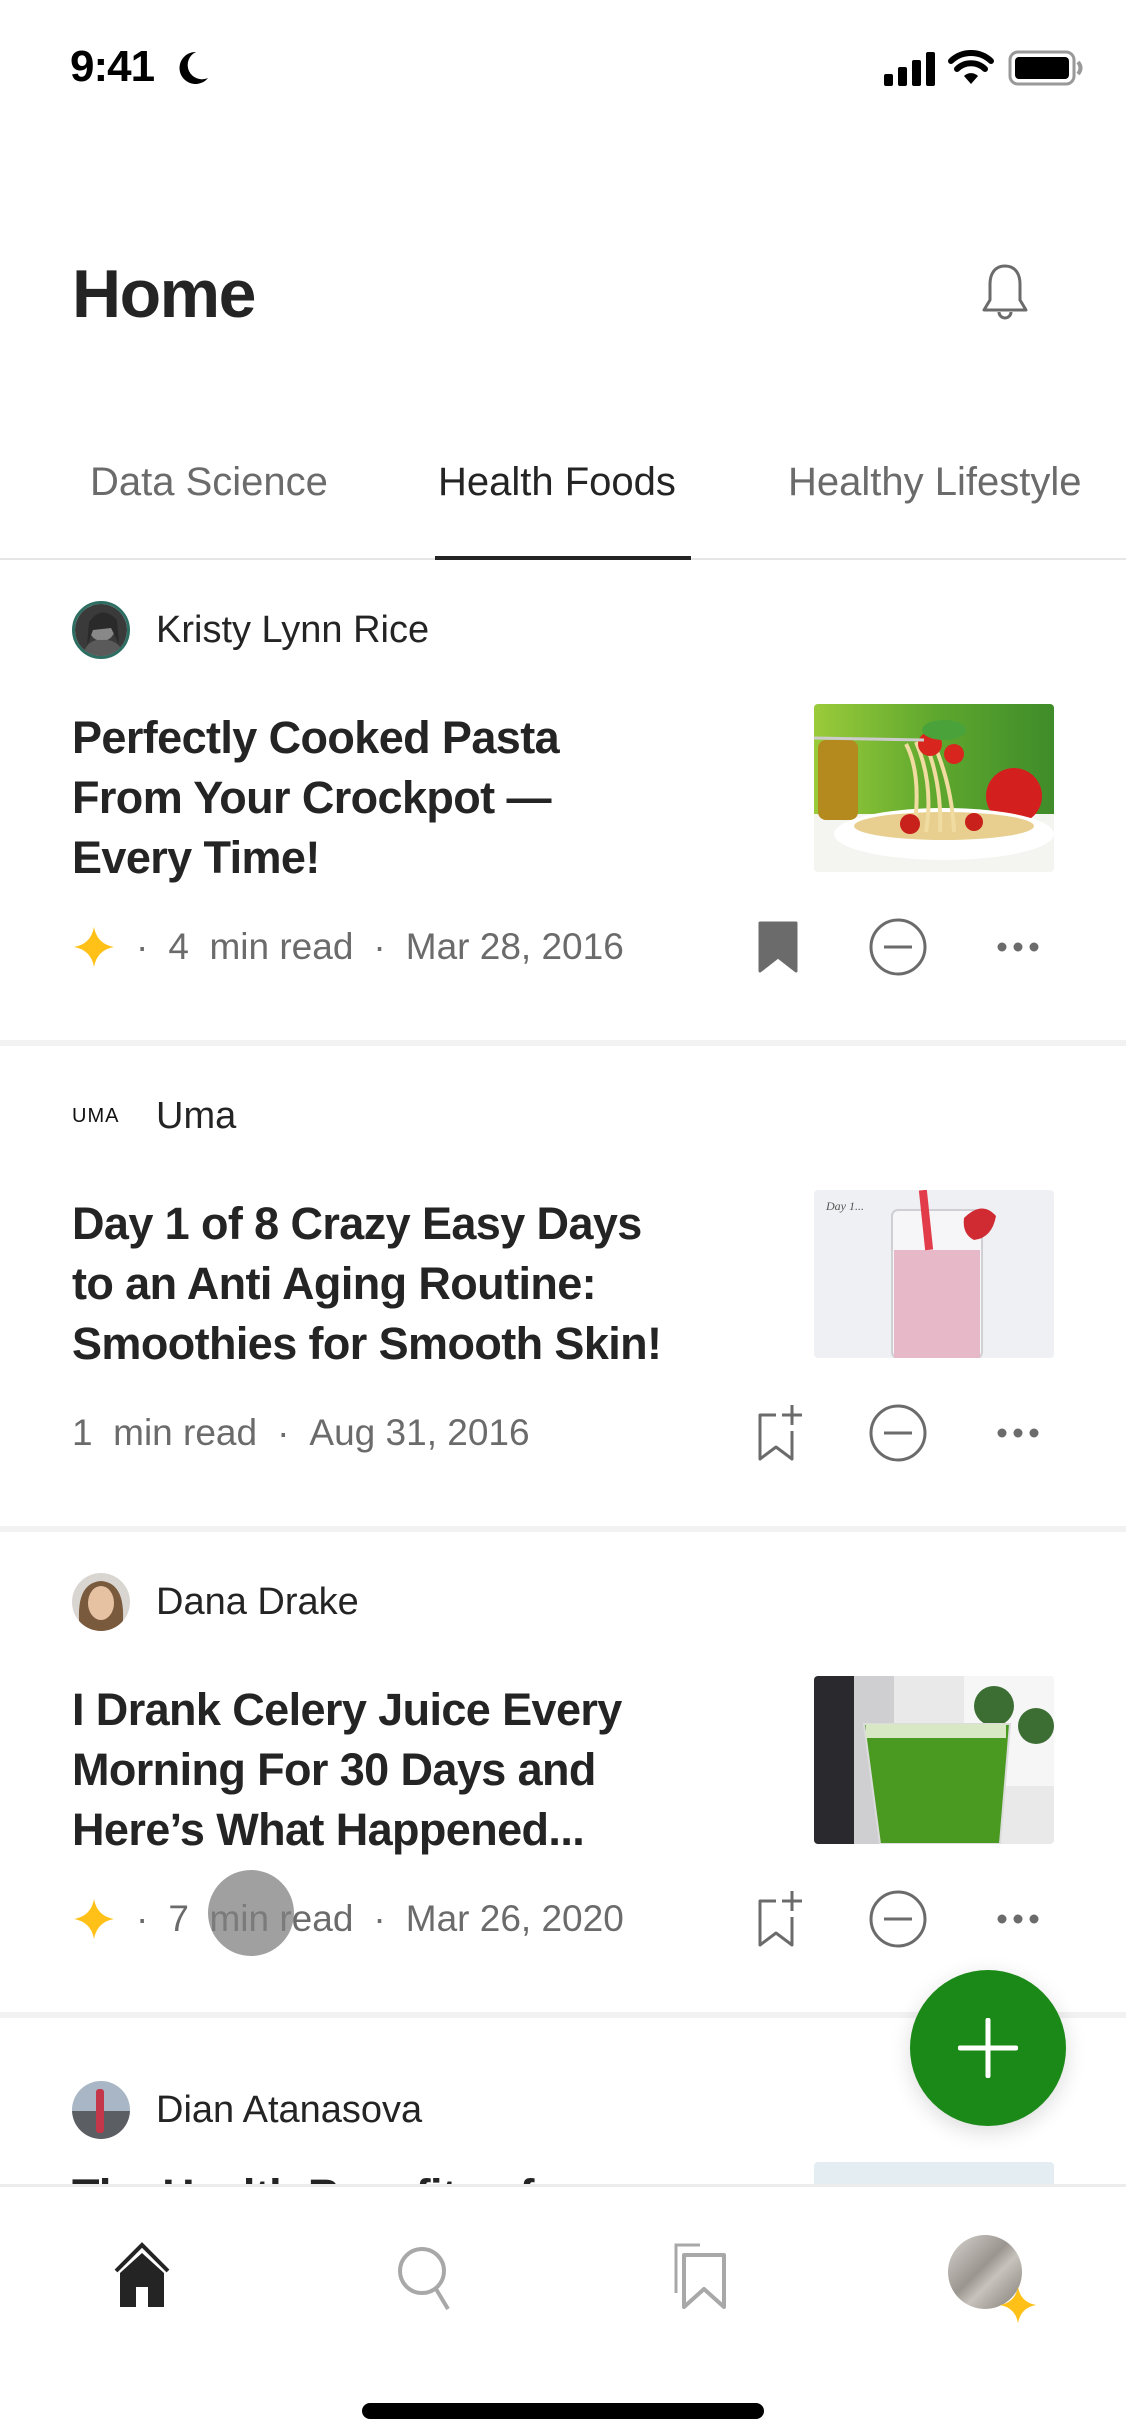  I want to click on title-line: Day 1 of 8 Crazy Easy Days, so click(357, 1223).